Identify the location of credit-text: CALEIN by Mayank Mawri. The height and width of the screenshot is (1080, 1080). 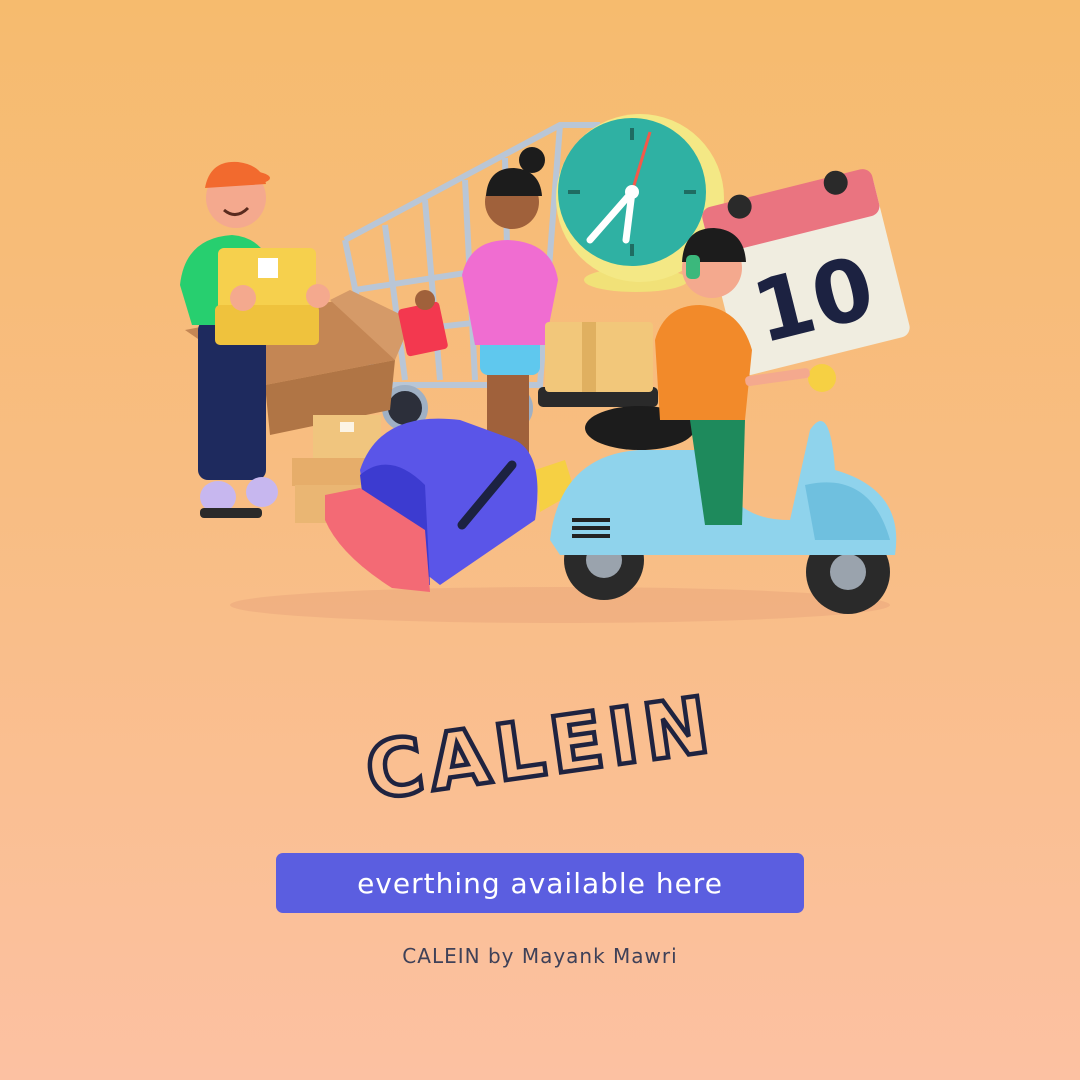
(540, 956).